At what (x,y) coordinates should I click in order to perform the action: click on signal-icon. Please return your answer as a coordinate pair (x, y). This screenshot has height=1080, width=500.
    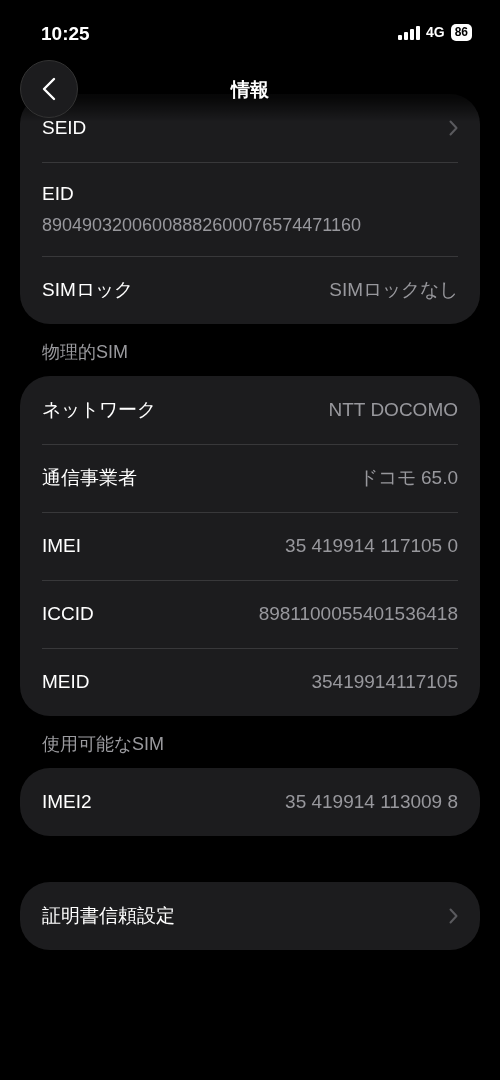
    Looking at the image, I should click on (408, 32).